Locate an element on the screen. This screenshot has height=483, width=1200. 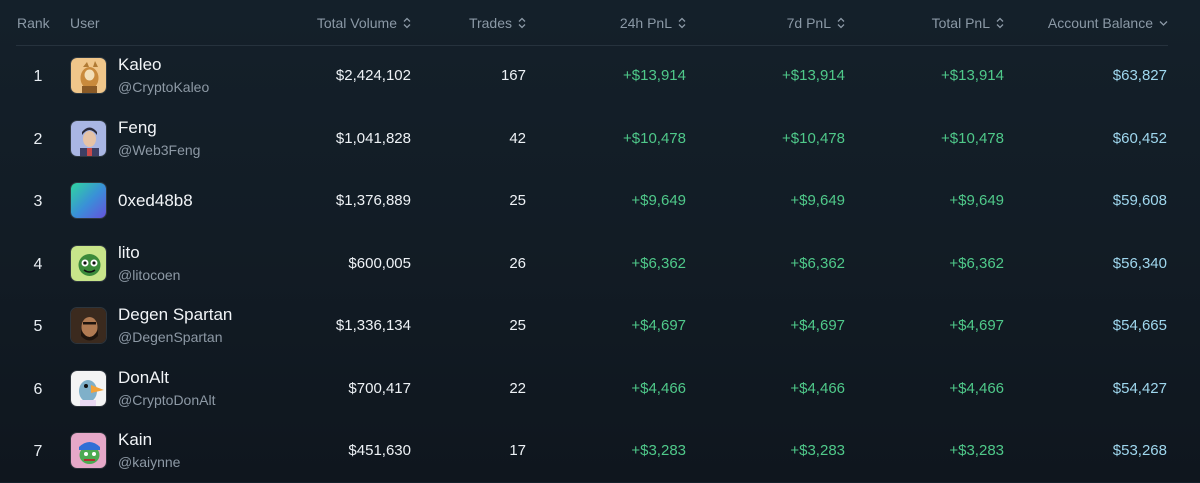
rank-cell: 4 is located at coordinates (38, 264).